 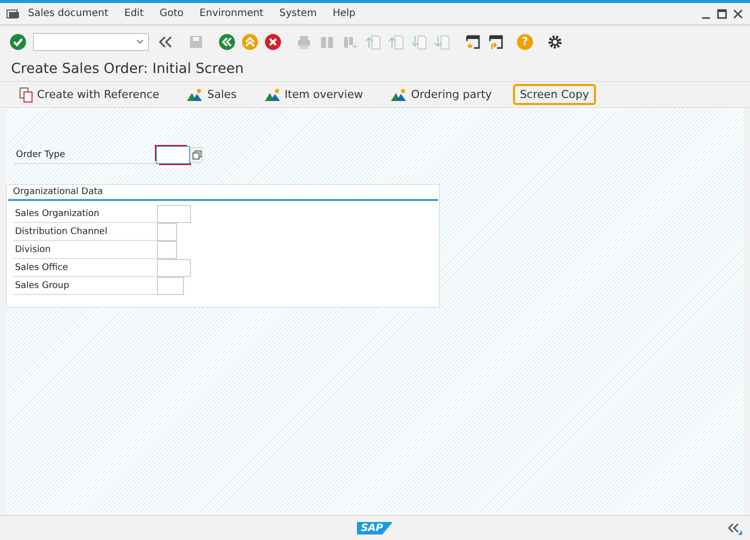 What do you see at coordinates (375, 69) in the screenshot?
I see `screen-title: Create Sales Order: Initial Screen` at bounding box center [375, 69].